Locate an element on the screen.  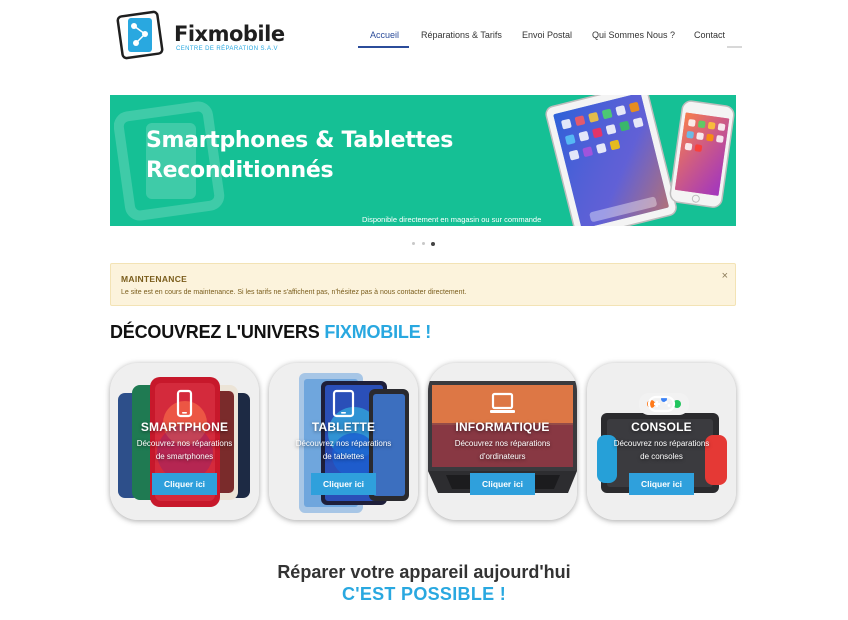
card-description-console: Découvrez nos réparations de consoles is located at coordinates (661, 450).